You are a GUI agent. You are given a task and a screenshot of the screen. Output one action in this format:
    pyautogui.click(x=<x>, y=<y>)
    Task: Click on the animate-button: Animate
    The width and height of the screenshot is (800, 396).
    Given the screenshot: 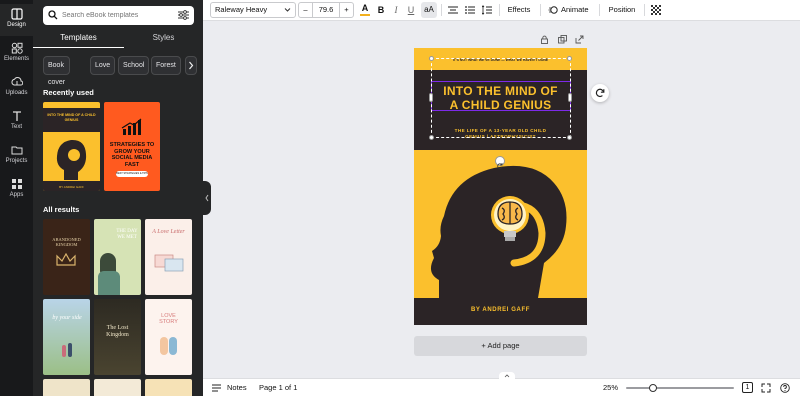 What is the action you would take?
    pyautogui.click(x=570, y=10)
    